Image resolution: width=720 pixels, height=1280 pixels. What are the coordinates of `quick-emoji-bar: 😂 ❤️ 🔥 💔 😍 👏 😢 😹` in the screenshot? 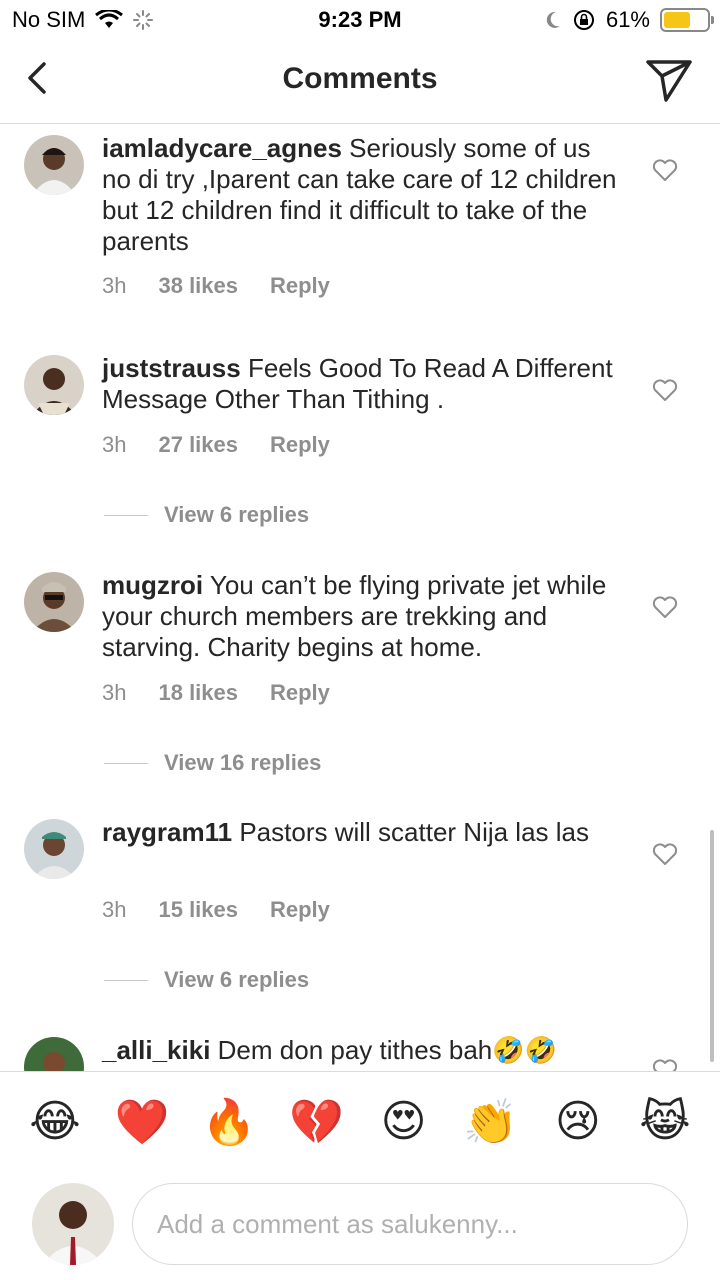 It's located at (360, 1121).